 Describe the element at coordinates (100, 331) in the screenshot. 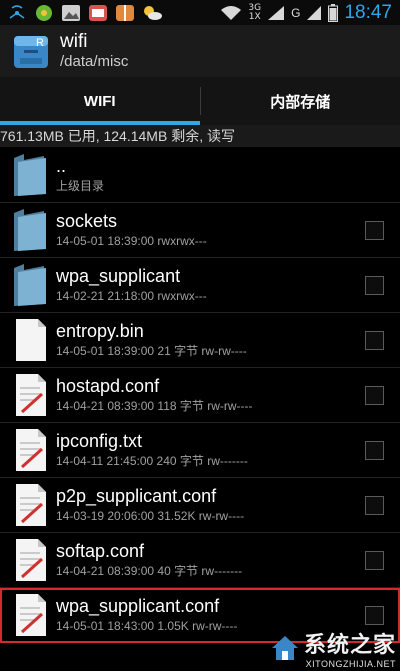

I see `file-name: entropy.bin` at that location.